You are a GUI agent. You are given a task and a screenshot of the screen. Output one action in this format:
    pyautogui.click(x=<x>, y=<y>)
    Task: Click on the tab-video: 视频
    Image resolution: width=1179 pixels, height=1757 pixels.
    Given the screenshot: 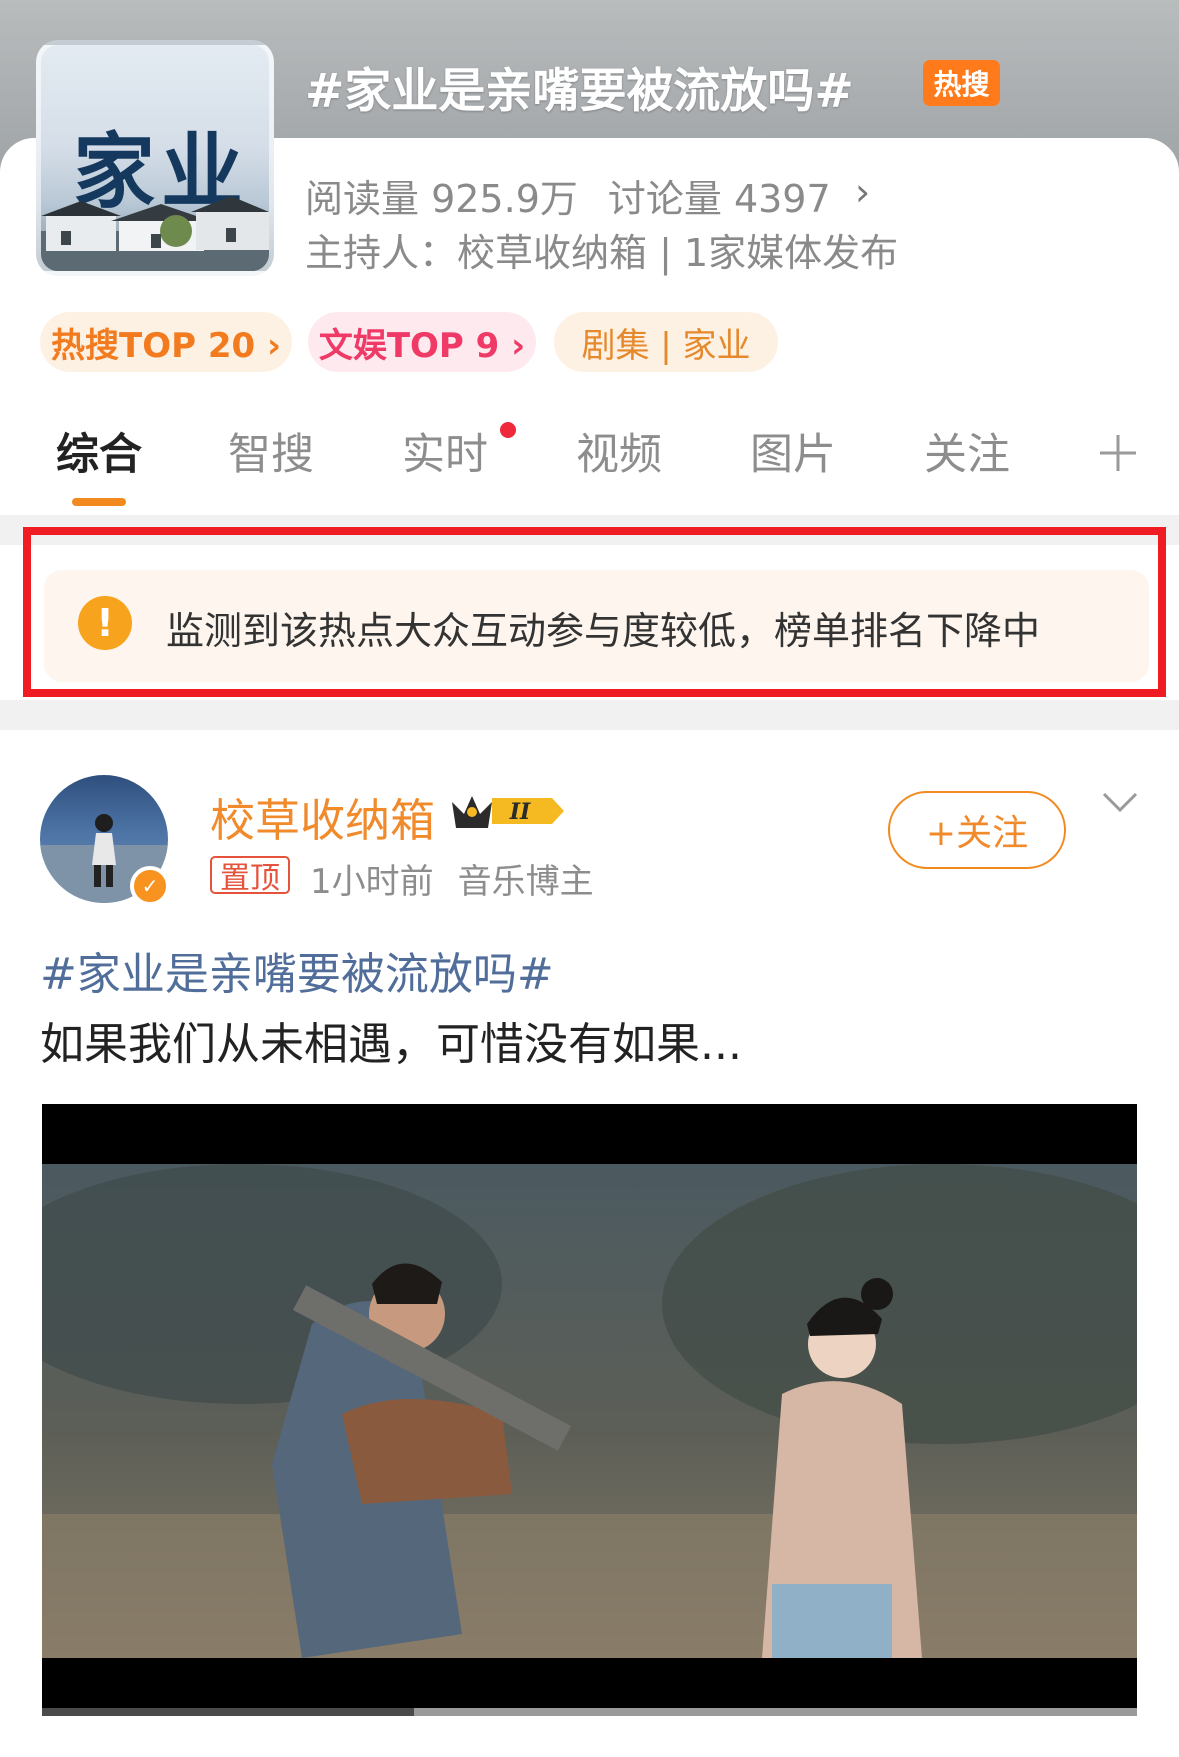 What is the action you would take?
    pyautogui.click(x=619, y=451)
    